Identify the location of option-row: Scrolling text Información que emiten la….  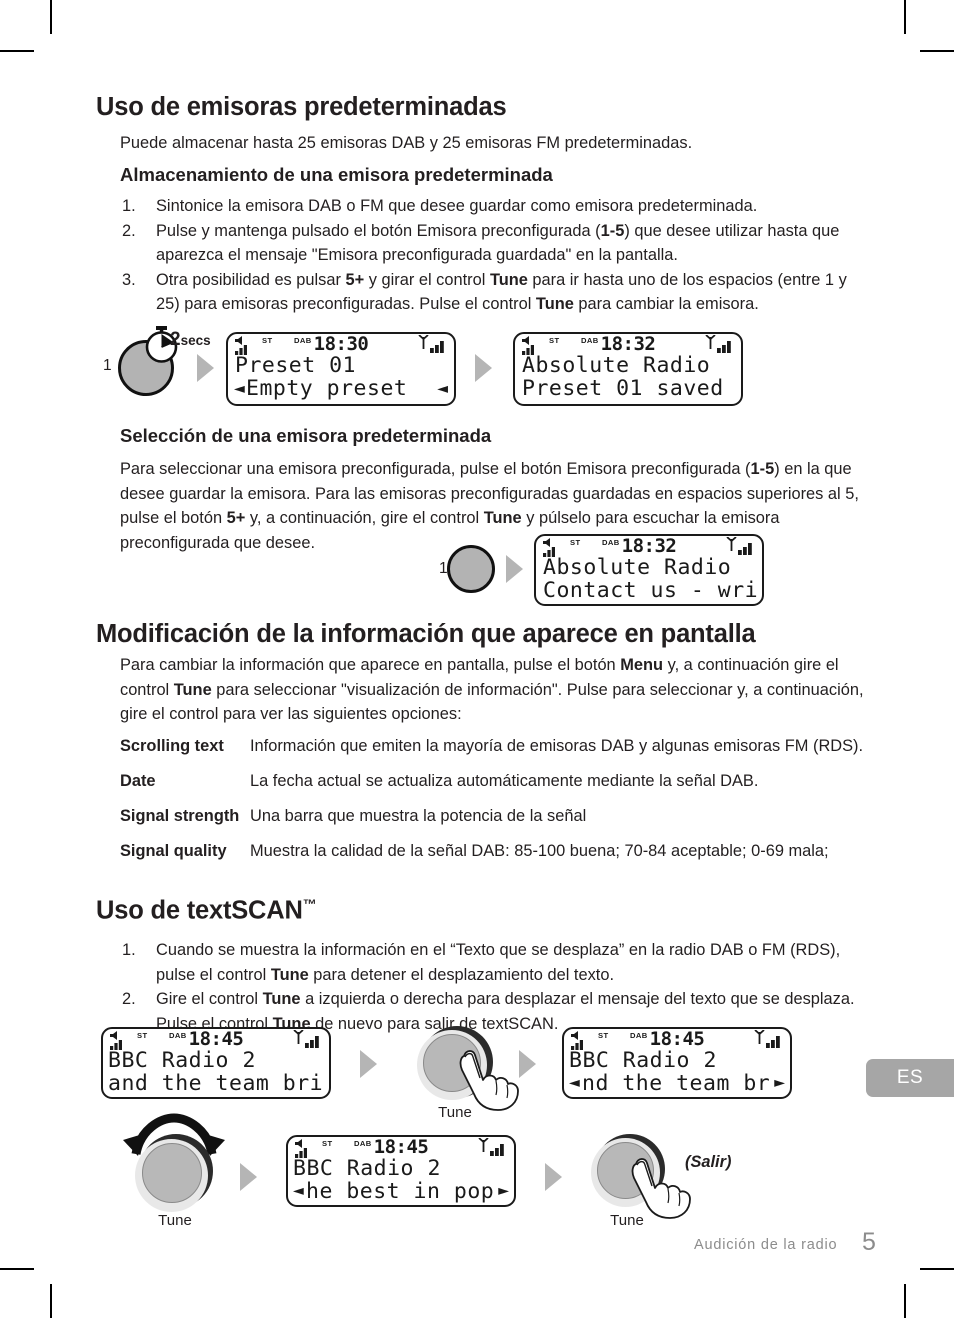
(500, 746).